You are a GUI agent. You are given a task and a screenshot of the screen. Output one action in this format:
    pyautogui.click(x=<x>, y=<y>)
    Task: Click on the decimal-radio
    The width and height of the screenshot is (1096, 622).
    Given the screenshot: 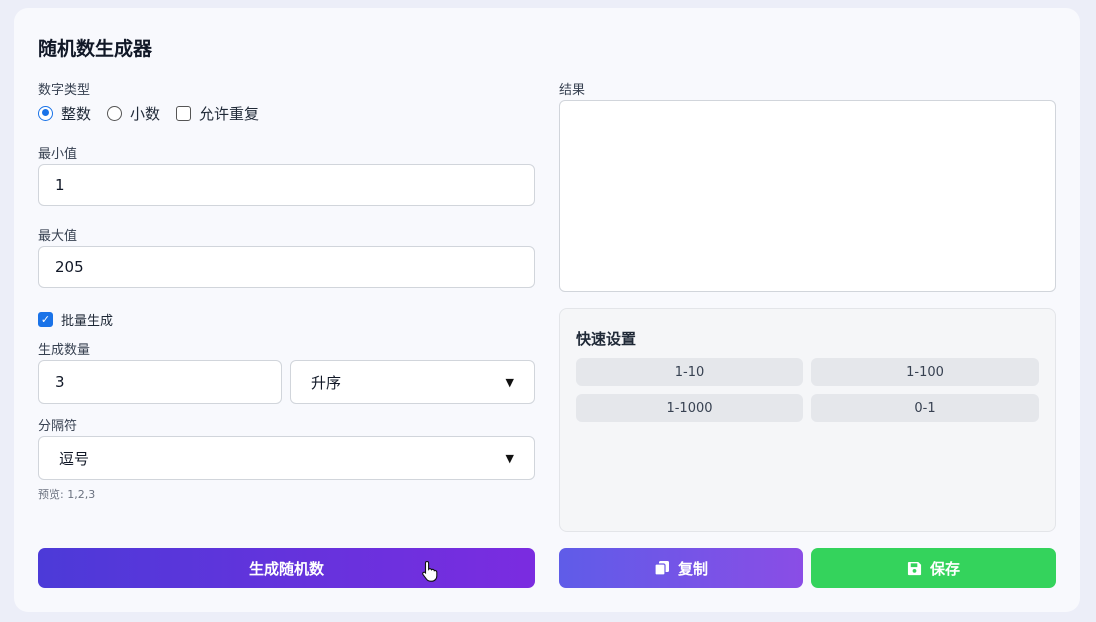 What is the action you would take?
    pyautogui.click(x=115, y=113)
    